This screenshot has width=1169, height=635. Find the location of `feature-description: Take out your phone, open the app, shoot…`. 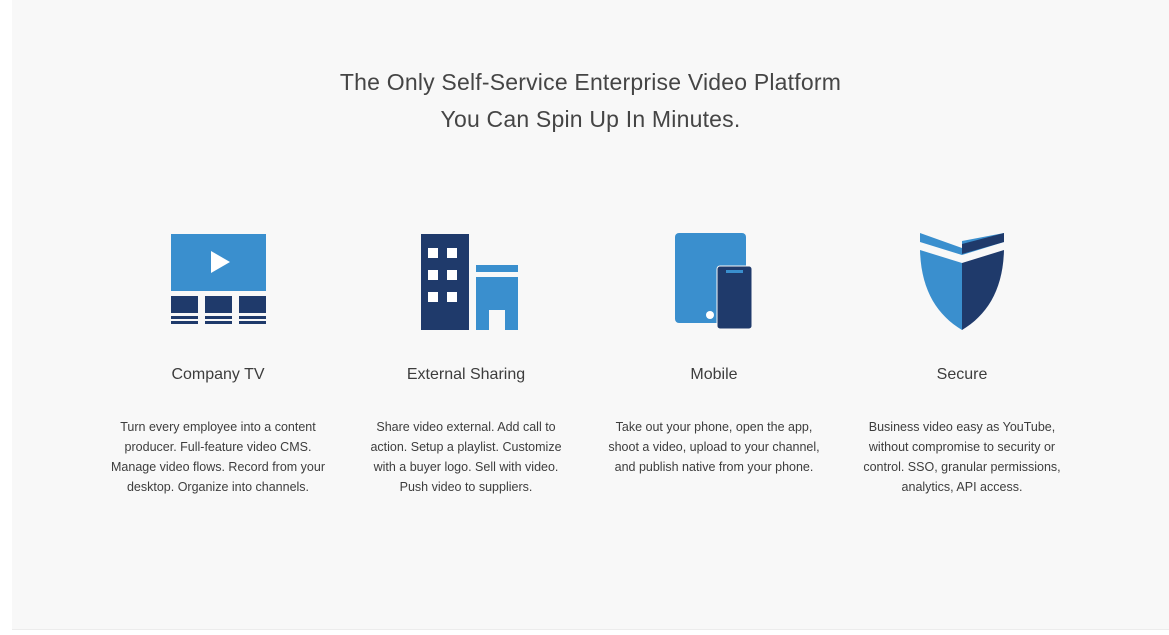

feature-description: Take out your phone, open the app, shoot… is located at coordinates (714, 447).